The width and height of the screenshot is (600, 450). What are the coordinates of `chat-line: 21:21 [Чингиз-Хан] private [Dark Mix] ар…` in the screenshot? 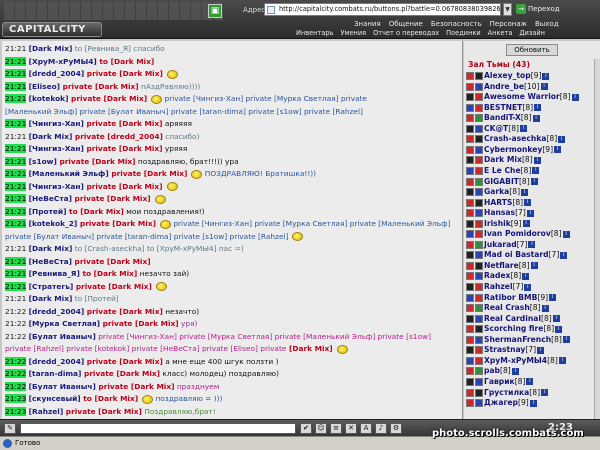 It's located at (98, 124).